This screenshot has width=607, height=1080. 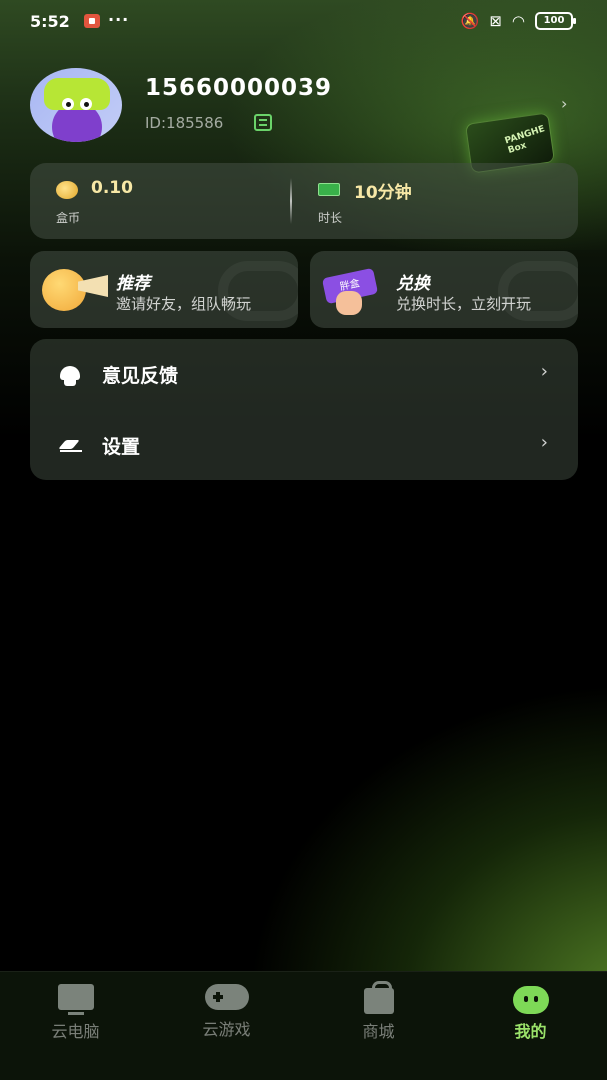 What do you see at coordinates (444, 289) in the screenshot?
I see `exchange-card: 胖盒 兑换 兑换时长，立刻开玩` at bounding box center [444, 289].